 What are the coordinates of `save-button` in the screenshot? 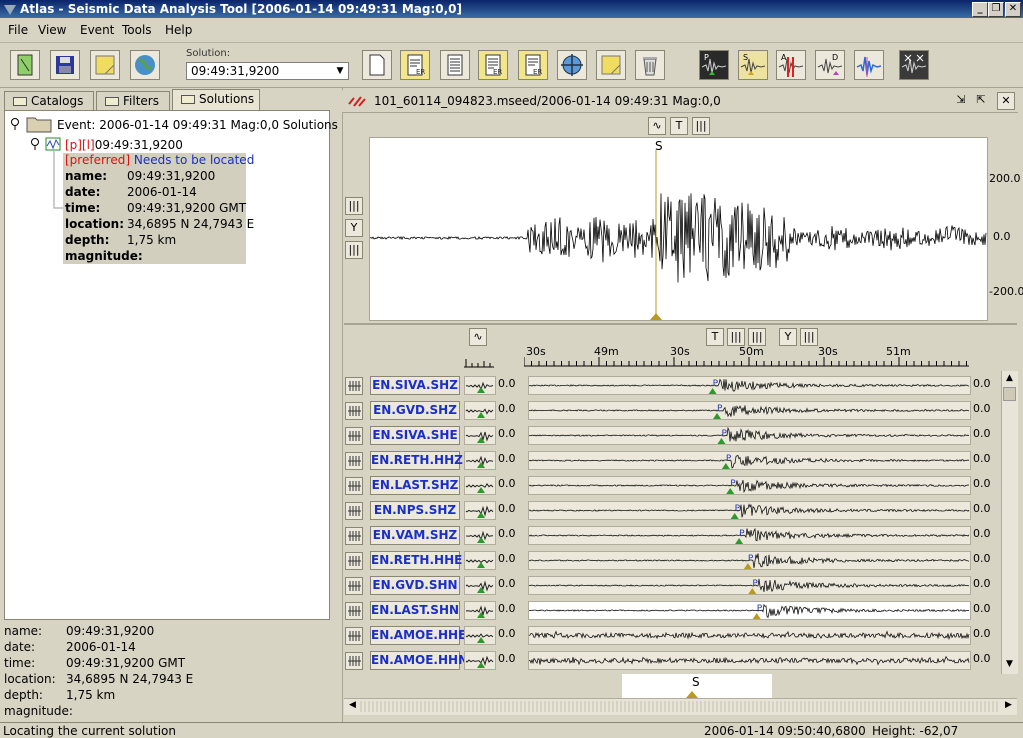 It's located at (65, 65).